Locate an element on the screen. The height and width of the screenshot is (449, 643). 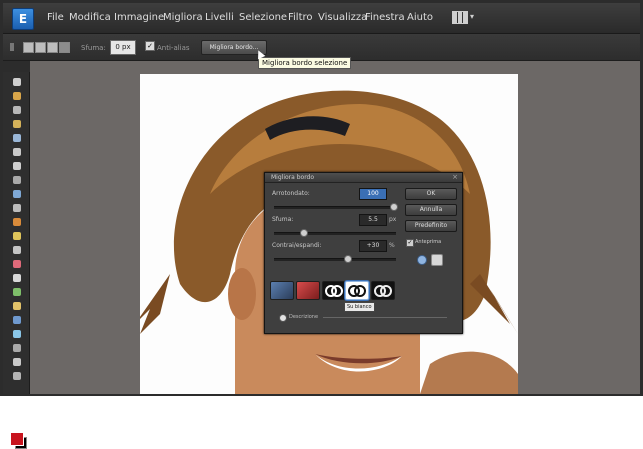
refine-edge-tooltip: Migliora bordo selezione is located at coordinates (305, 63).